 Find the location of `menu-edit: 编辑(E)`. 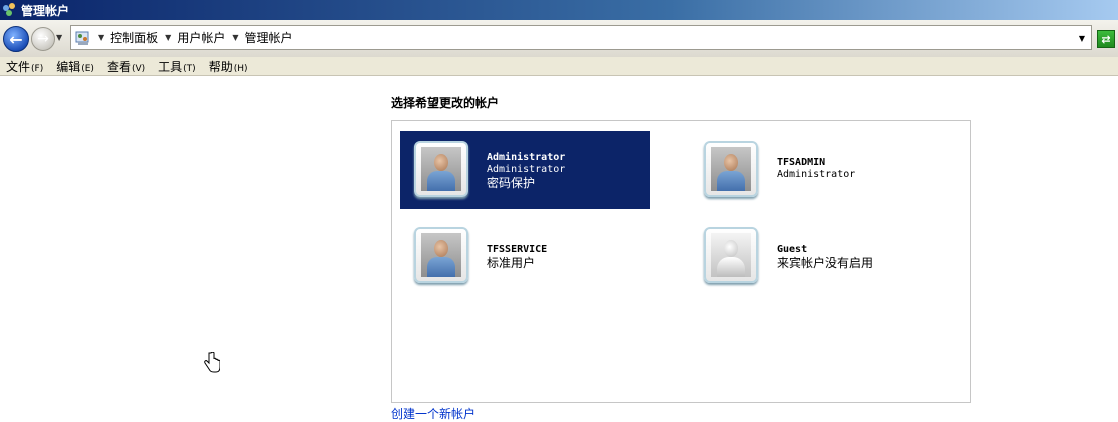

menu-edit: 编辑(E) is located at coordinates (75, 66).